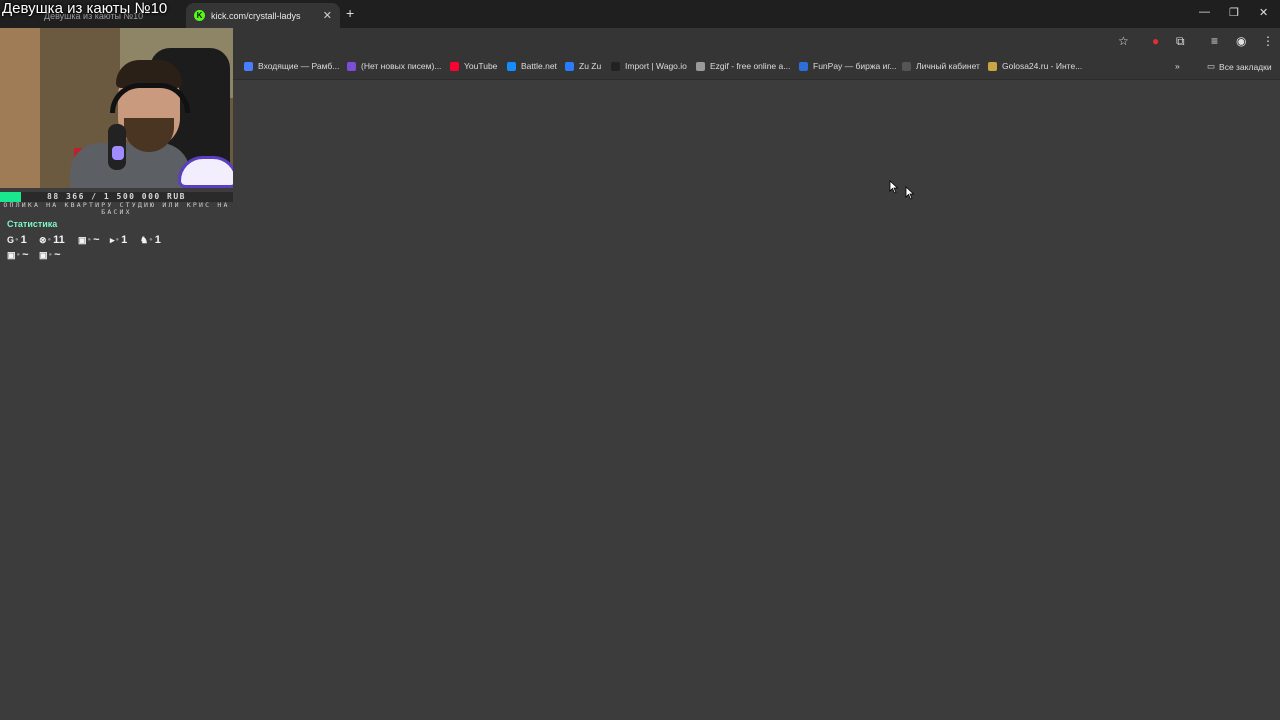 This screenshot has height=720, width=1280. I want to click on stats-title: Статистика, so click(32, 224).